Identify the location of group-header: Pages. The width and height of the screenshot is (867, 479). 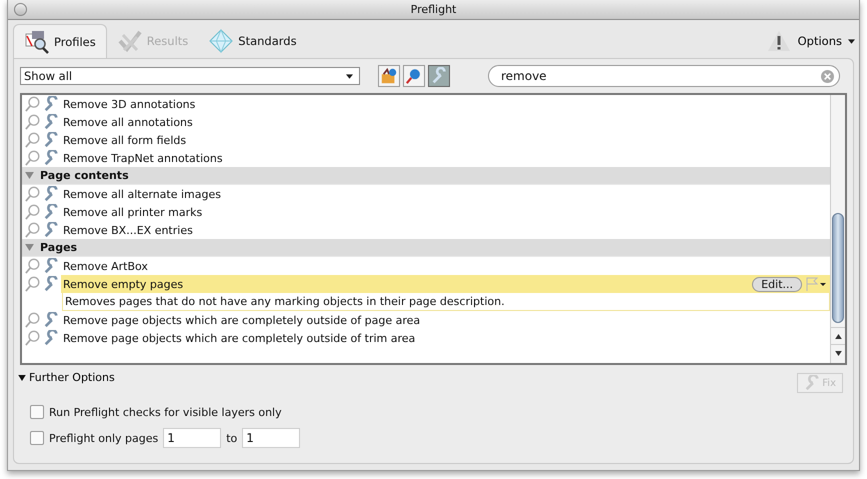
(426, 248).